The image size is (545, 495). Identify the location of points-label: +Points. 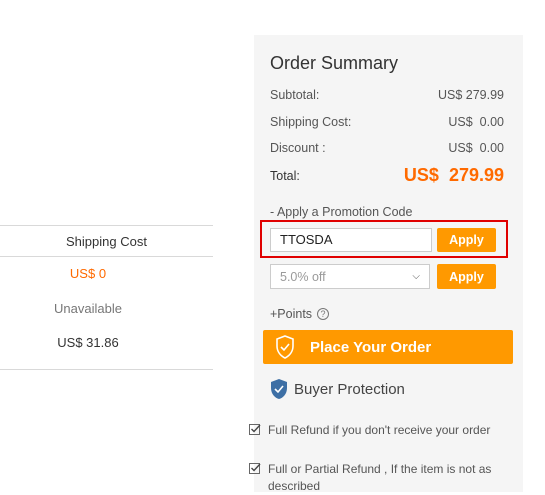
(291, 314).